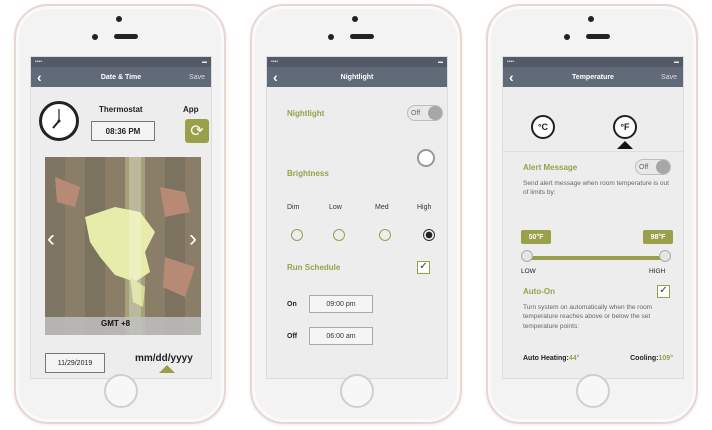 This screenshot has width=712, height=430. I want to click on auto-temps-row: Auto Heating:44° Cooling:109°, so click(598, 358).